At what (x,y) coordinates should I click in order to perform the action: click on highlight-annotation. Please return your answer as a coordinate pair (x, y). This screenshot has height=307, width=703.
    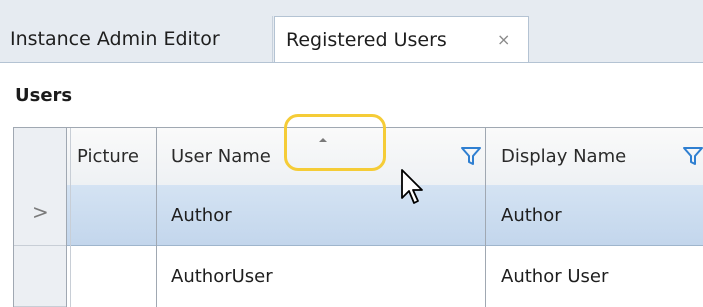
    Looking at the image, I should click on (335, 142).